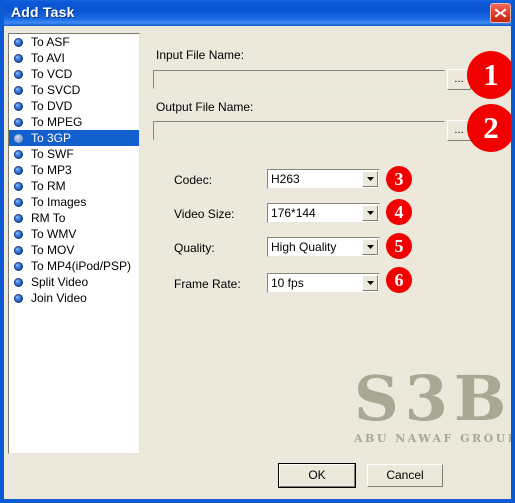 The height and width of the screenshot is (503, 515). Describe the element at coordinates (52, 154) in the screenshot. I see `sidebar-item-label: To SWF` at that location.